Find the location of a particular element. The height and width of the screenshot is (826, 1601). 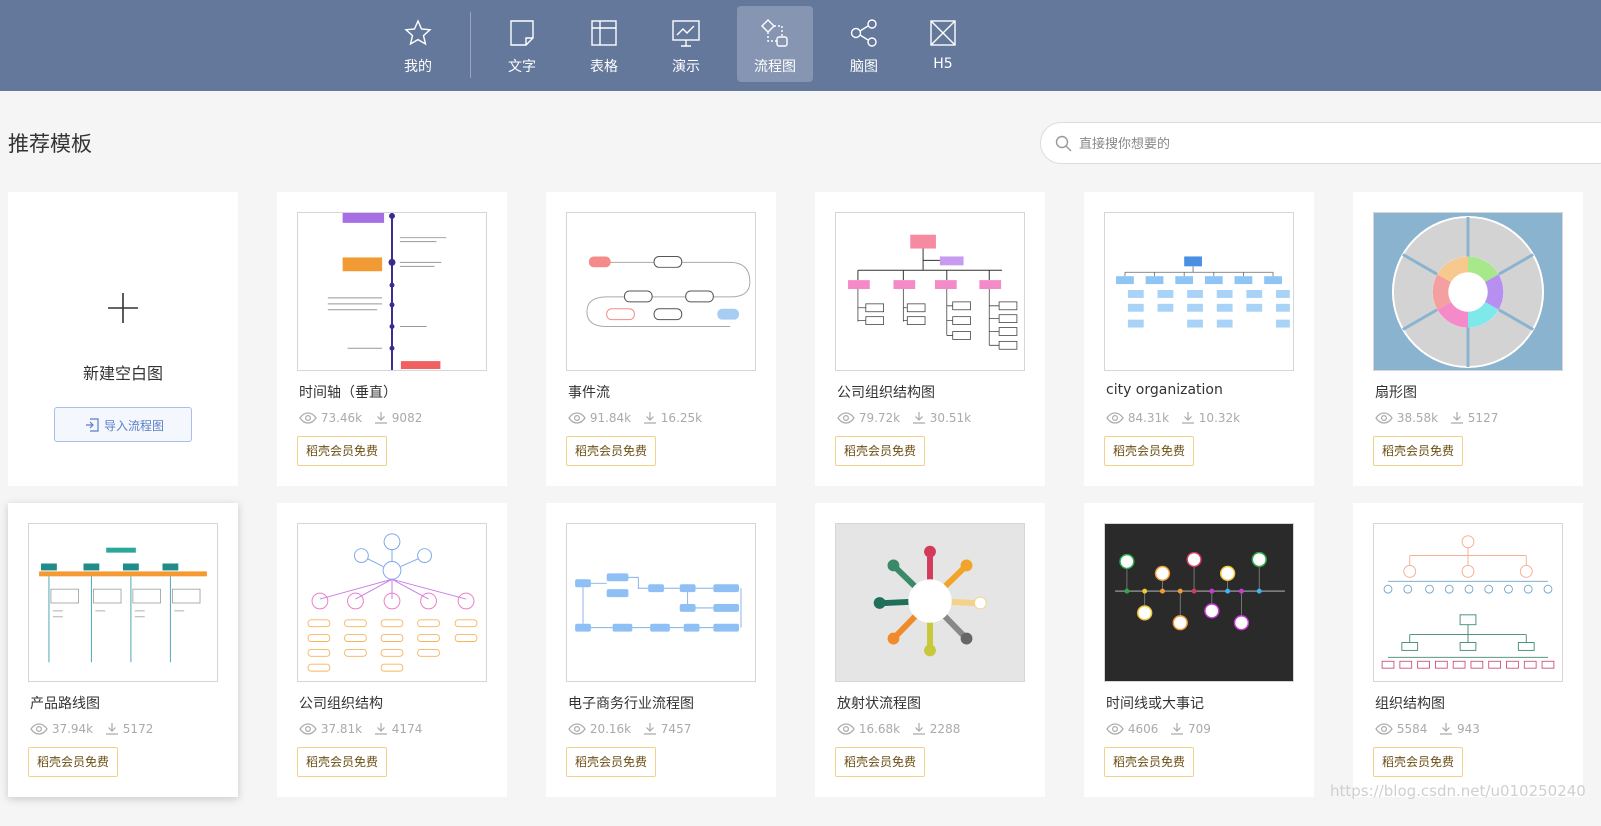

nav-item-text: 文字 is located at coordinates (522, 44).